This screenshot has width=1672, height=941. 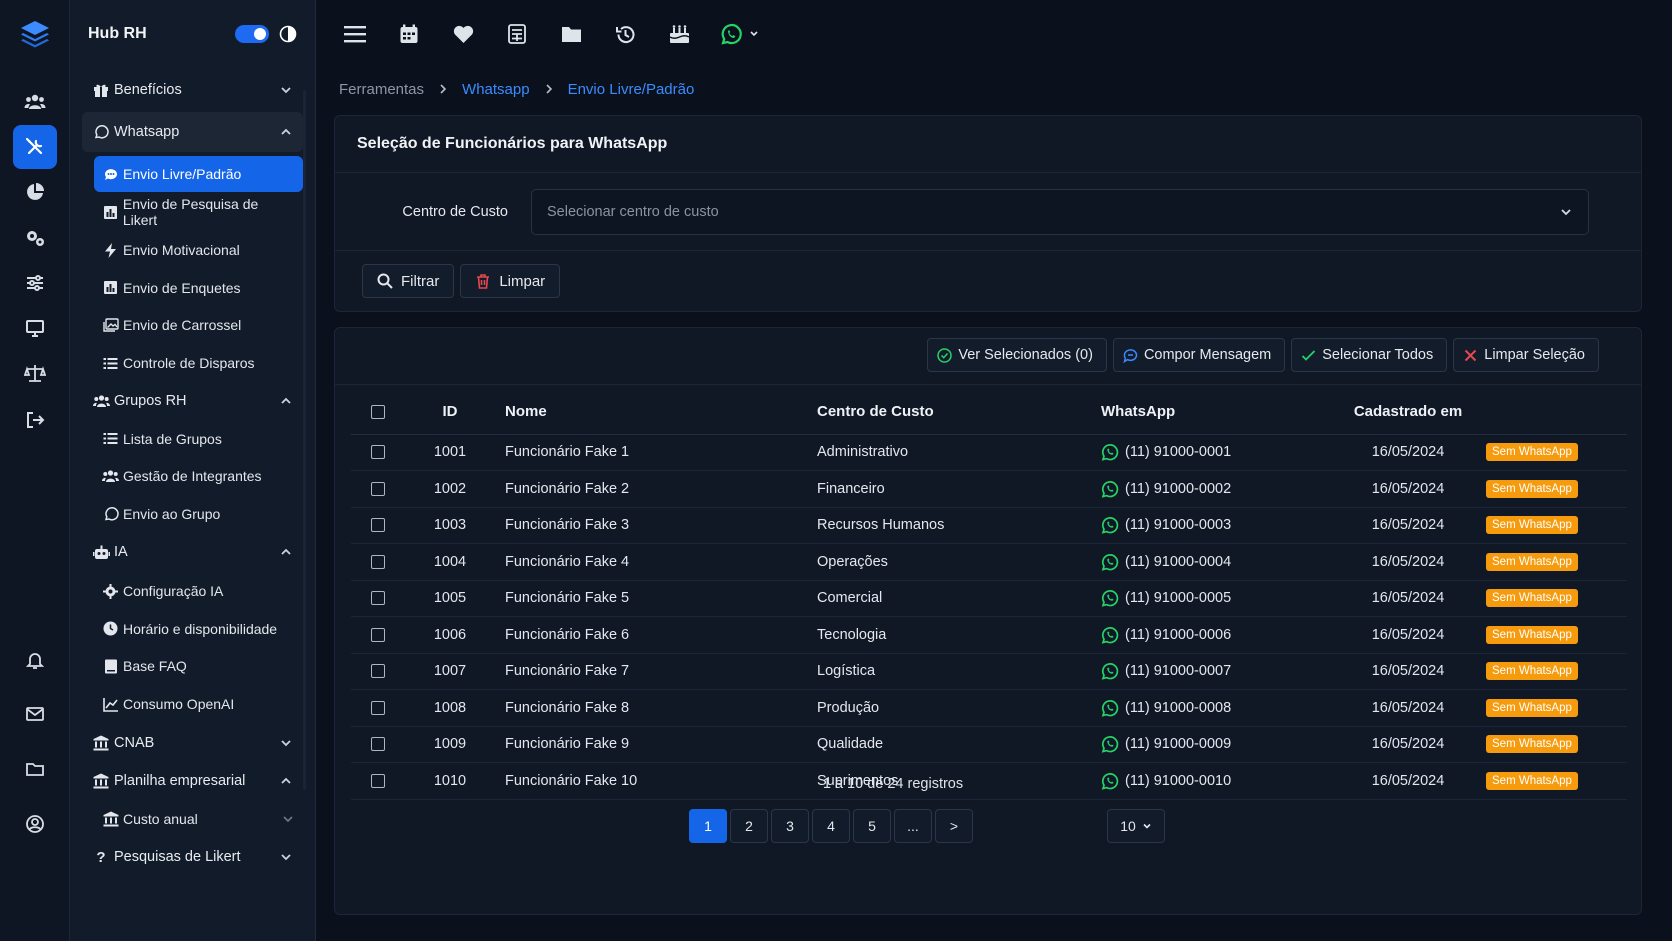 What do you see at coordinates (35, 328) in the screenshot?
I see `monitor-icon` at bounding box center [35, 328].